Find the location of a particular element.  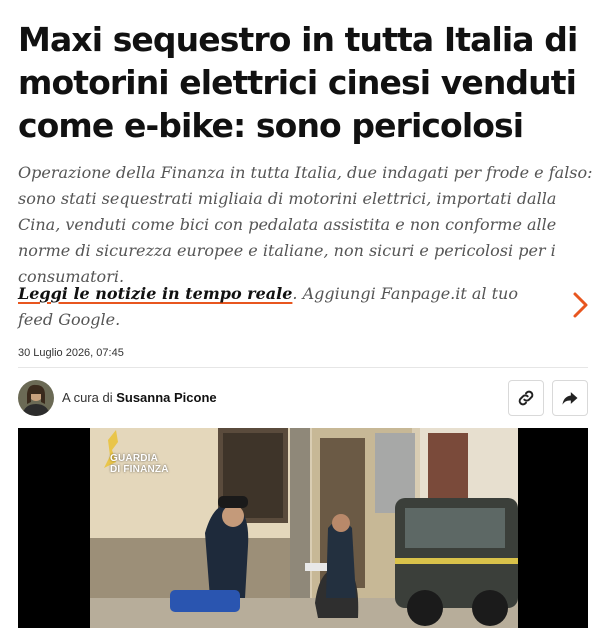

link-icon is located at coordinates (526, 398).